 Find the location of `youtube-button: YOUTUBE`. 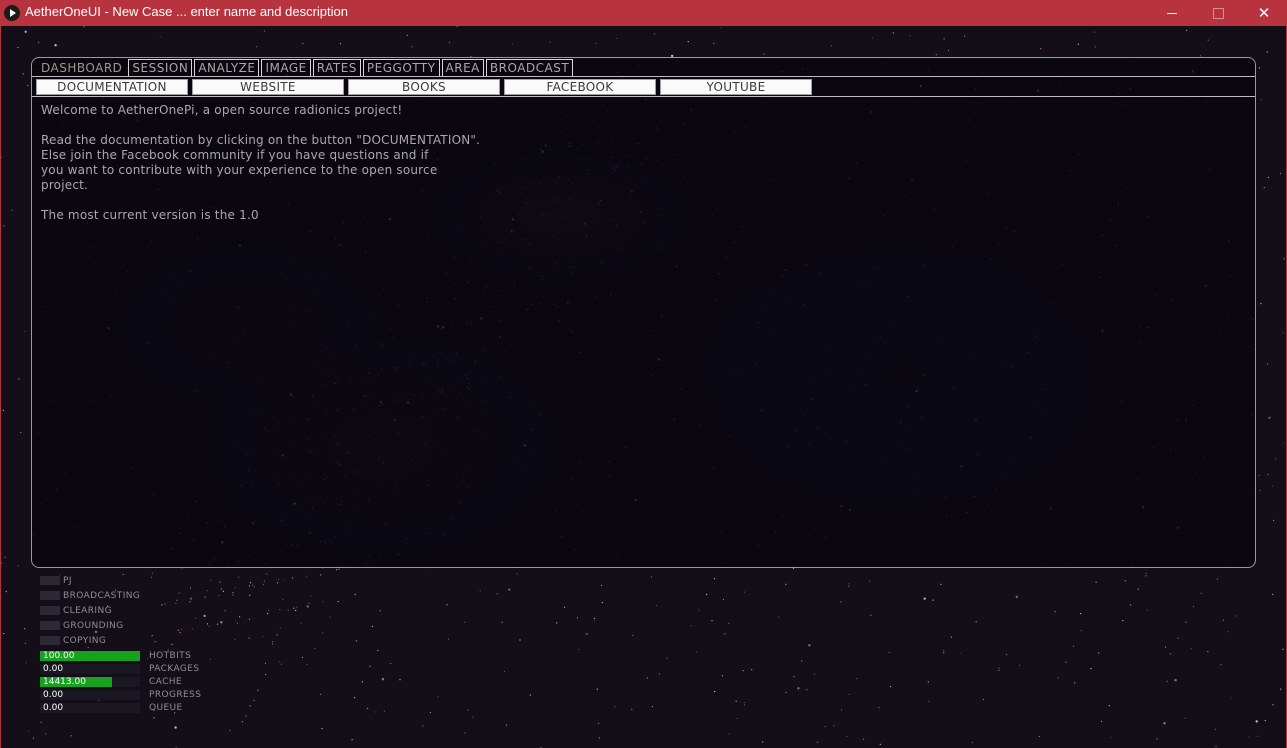

youtube-button: YOUTUBE is located at coordinates (736, 87).